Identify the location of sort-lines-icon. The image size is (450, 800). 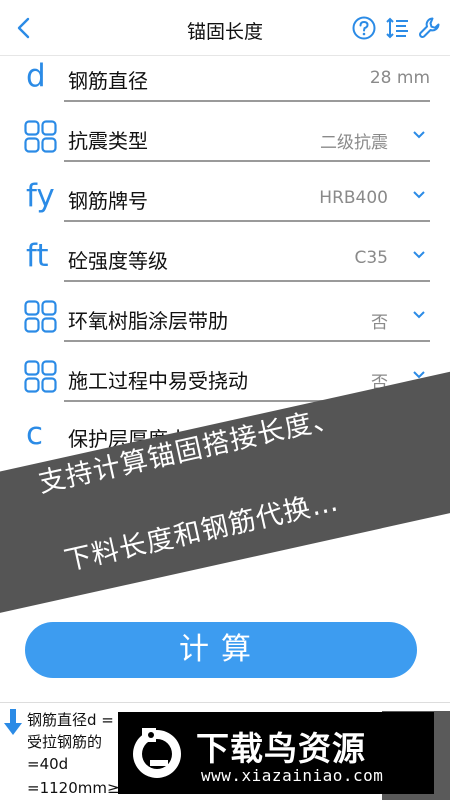
(398, 28).